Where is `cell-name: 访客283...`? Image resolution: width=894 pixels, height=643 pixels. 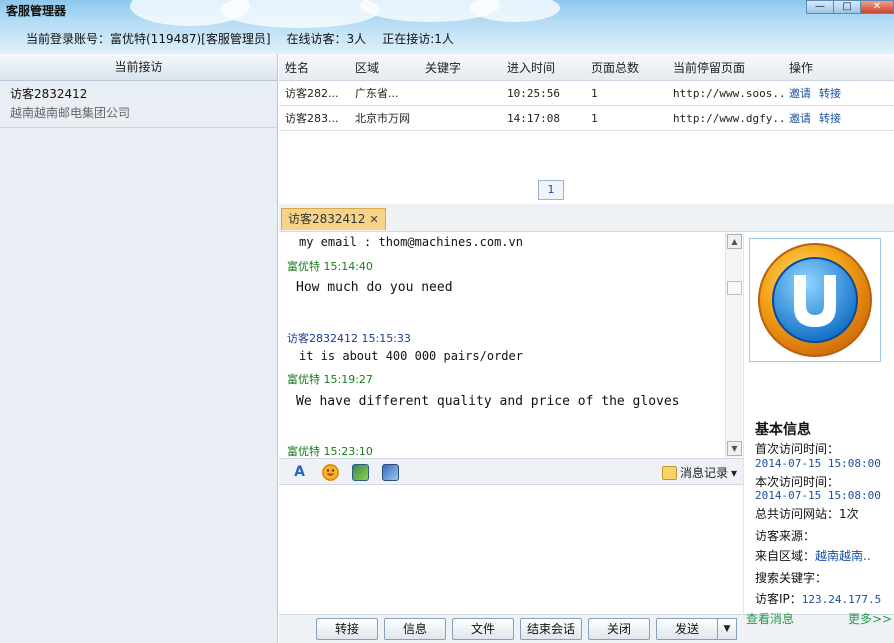
cell-name: 访客283... is located at coordinates (312, 118).